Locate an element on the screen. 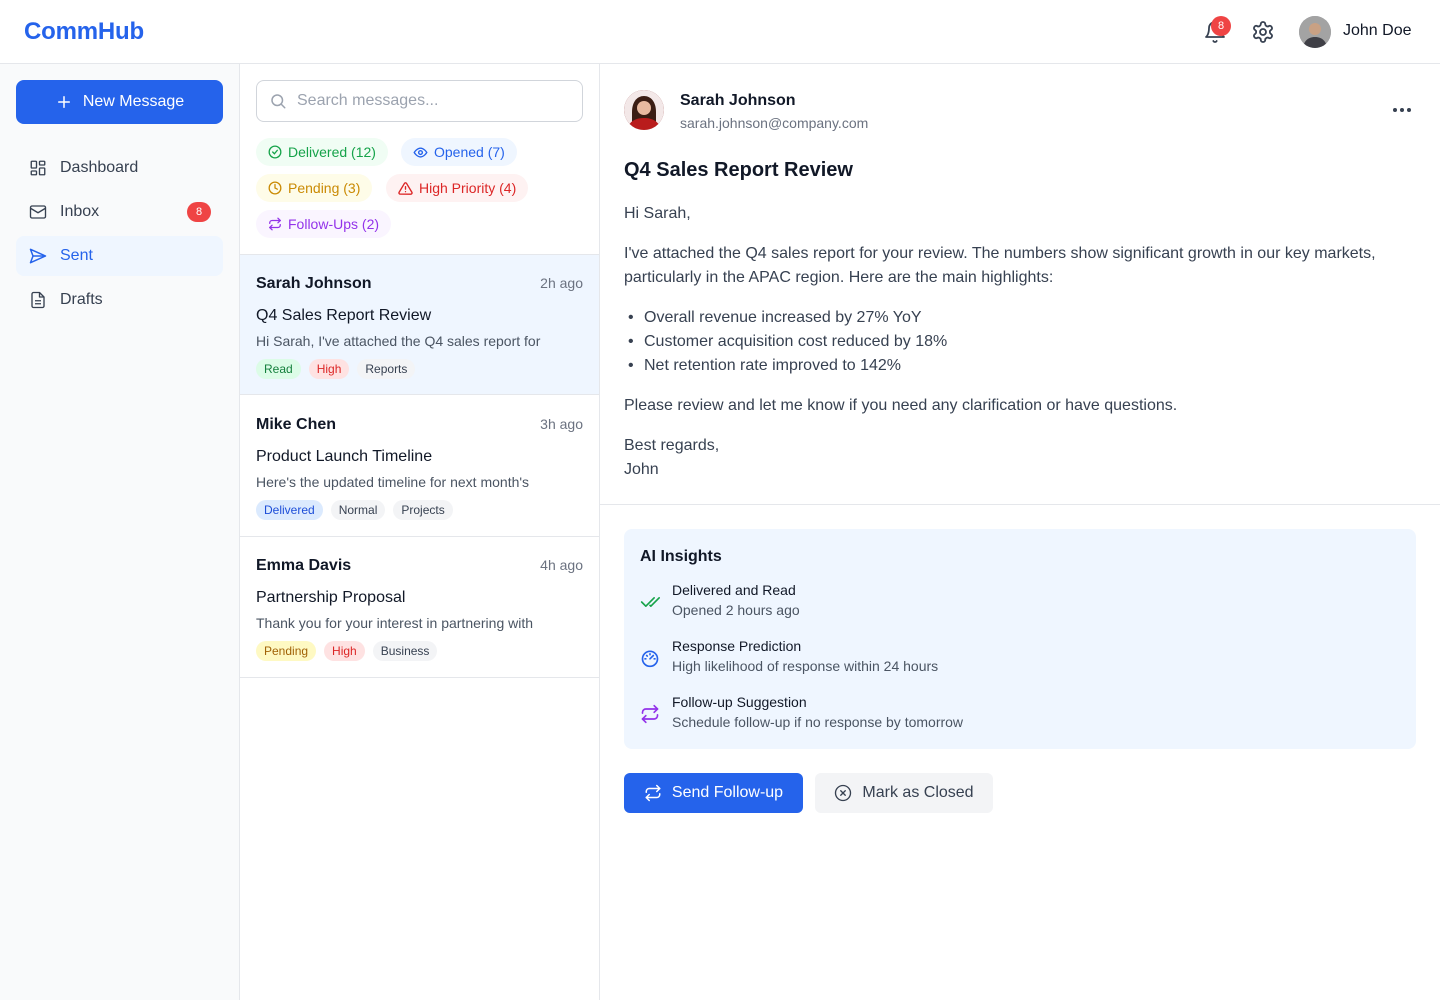 Image resolution: width=1440 pixels, height=1000 pixels. filter-pending: Pending (3) is located at coordinates (314, 188).